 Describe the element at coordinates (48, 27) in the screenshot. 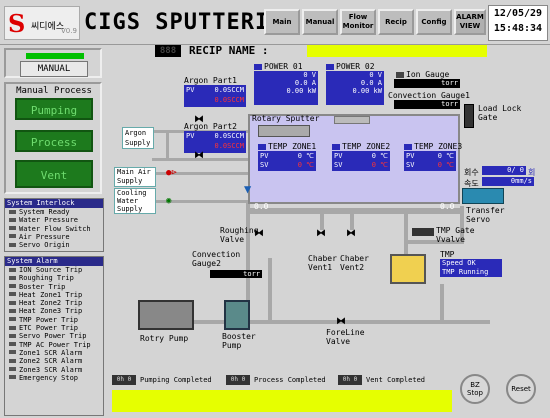

I see `logo-text: 씨디에스` at that location.